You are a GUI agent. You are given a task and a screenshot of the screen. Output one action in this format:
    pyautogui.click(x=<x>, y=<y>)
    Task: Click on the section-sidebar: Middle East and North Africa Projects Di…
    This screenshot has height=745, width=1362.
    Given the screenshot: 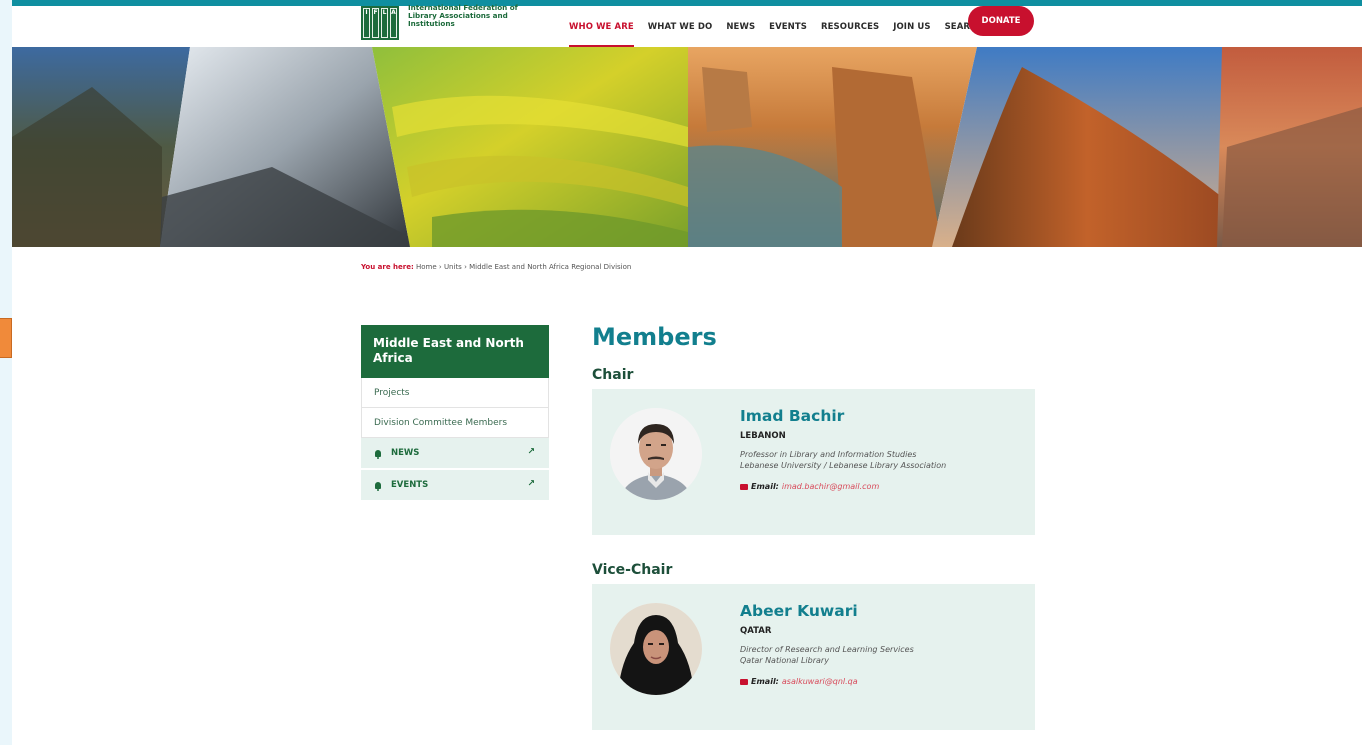 What is the action you would take?
    pyautogui.click(x=455, y=413)
    